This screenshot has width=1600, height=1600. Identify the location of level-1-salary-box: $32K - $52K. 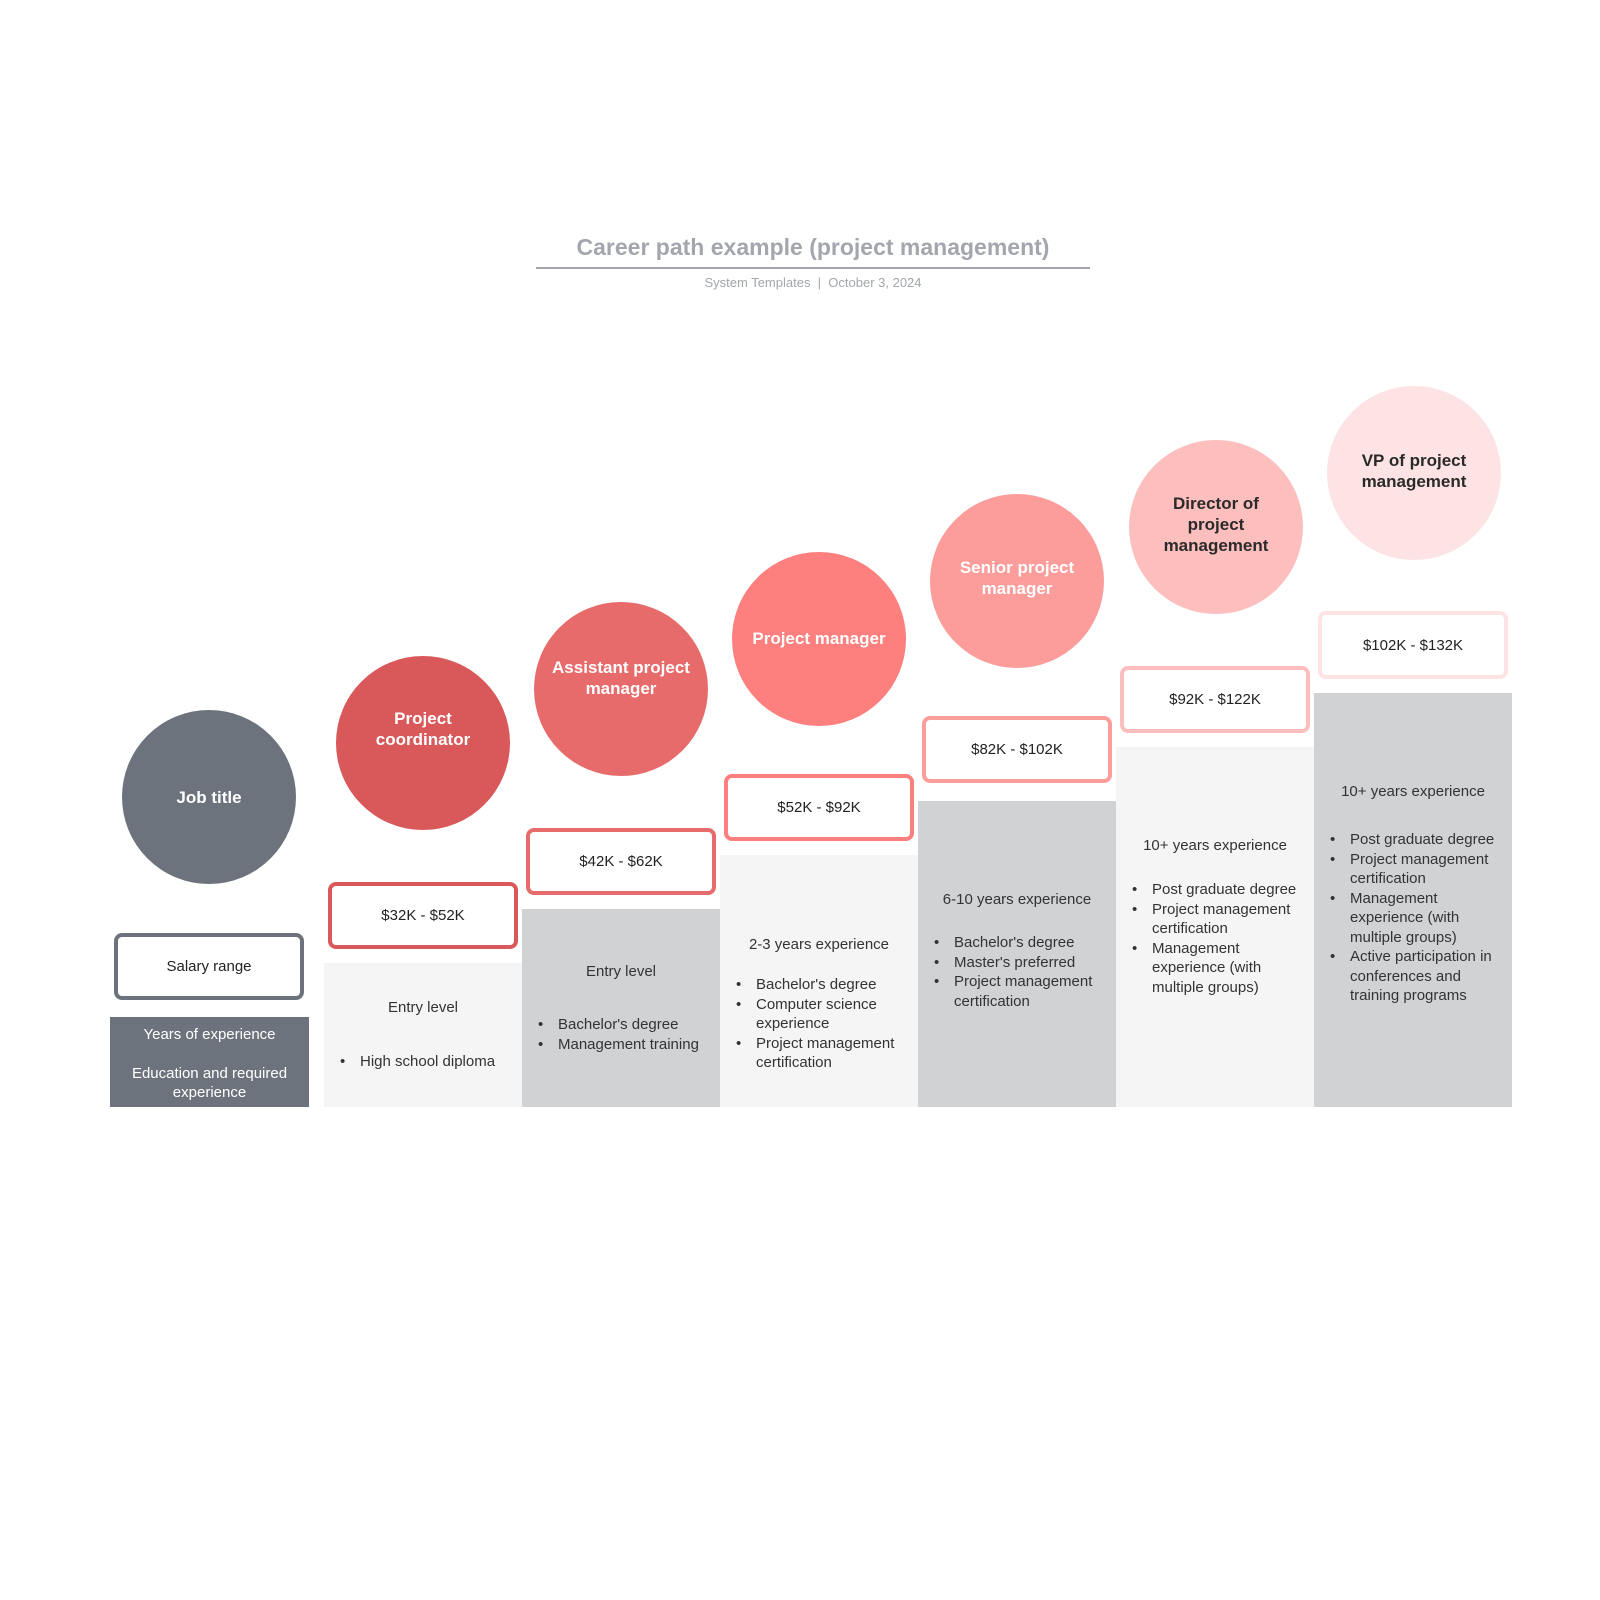
(423, 915).